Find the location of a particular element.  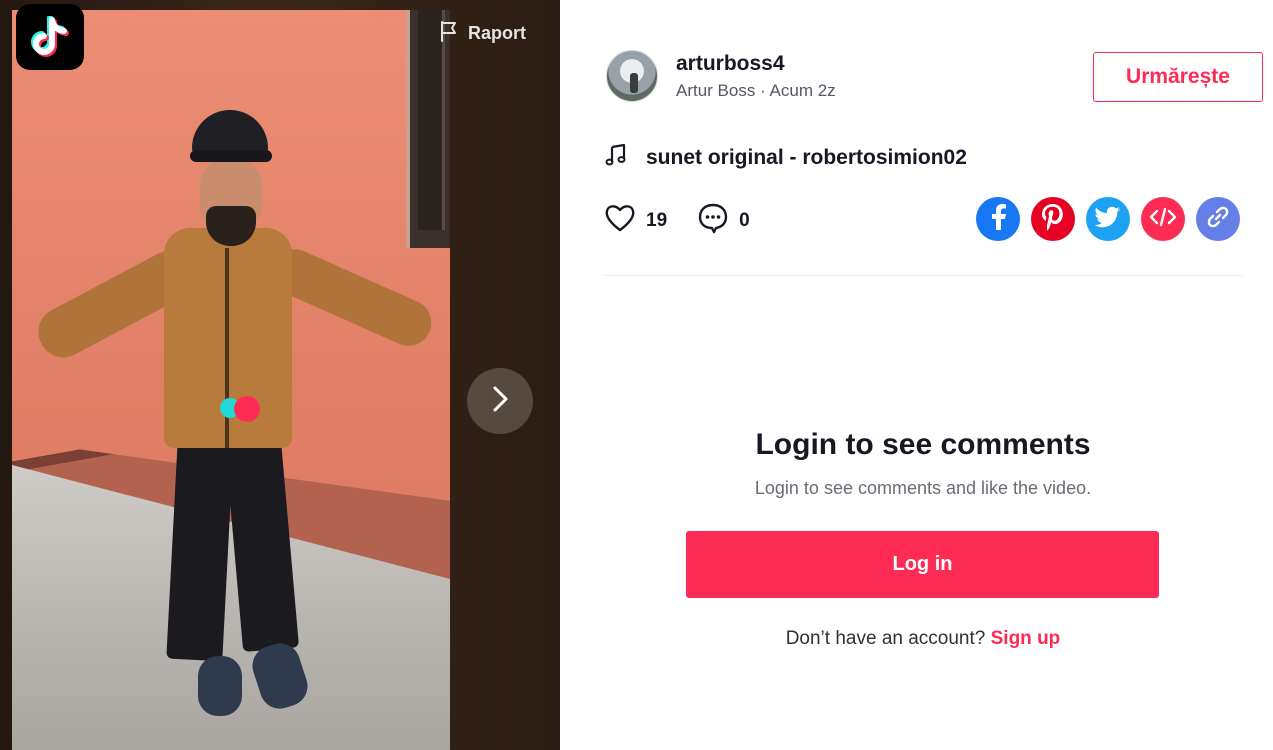

music-note-icon is located at coordinates (616, 158).